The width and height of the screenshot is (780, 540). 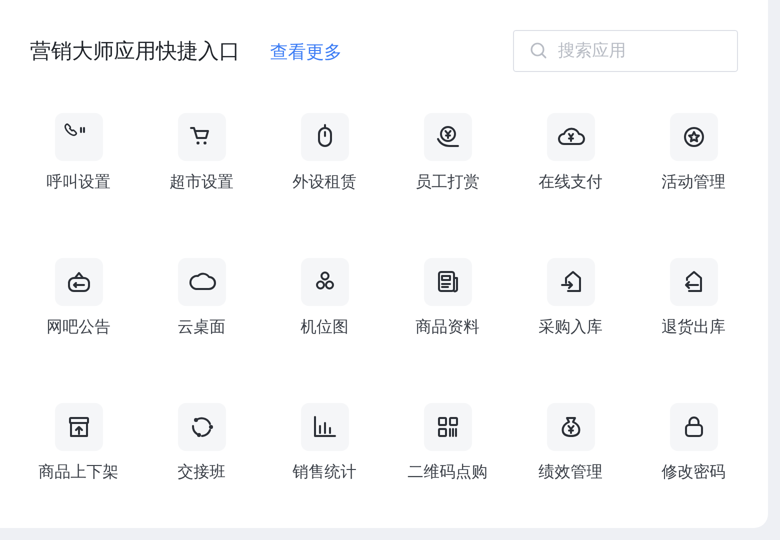 I want to click on app-shortcut: 退货出库, so click(x=694, y=298).